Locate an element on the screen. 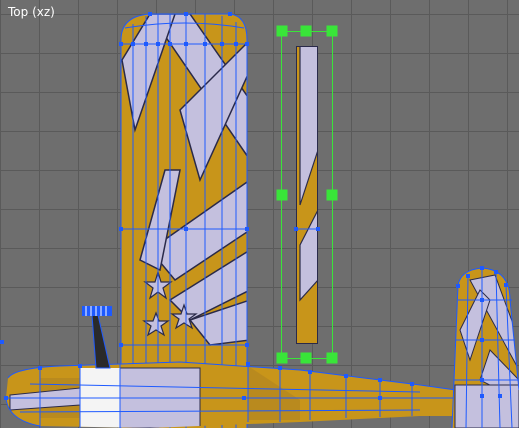 This screenshot has height=428, width=519. scale-handle-bottom-left is located at coordinates (282, 358).